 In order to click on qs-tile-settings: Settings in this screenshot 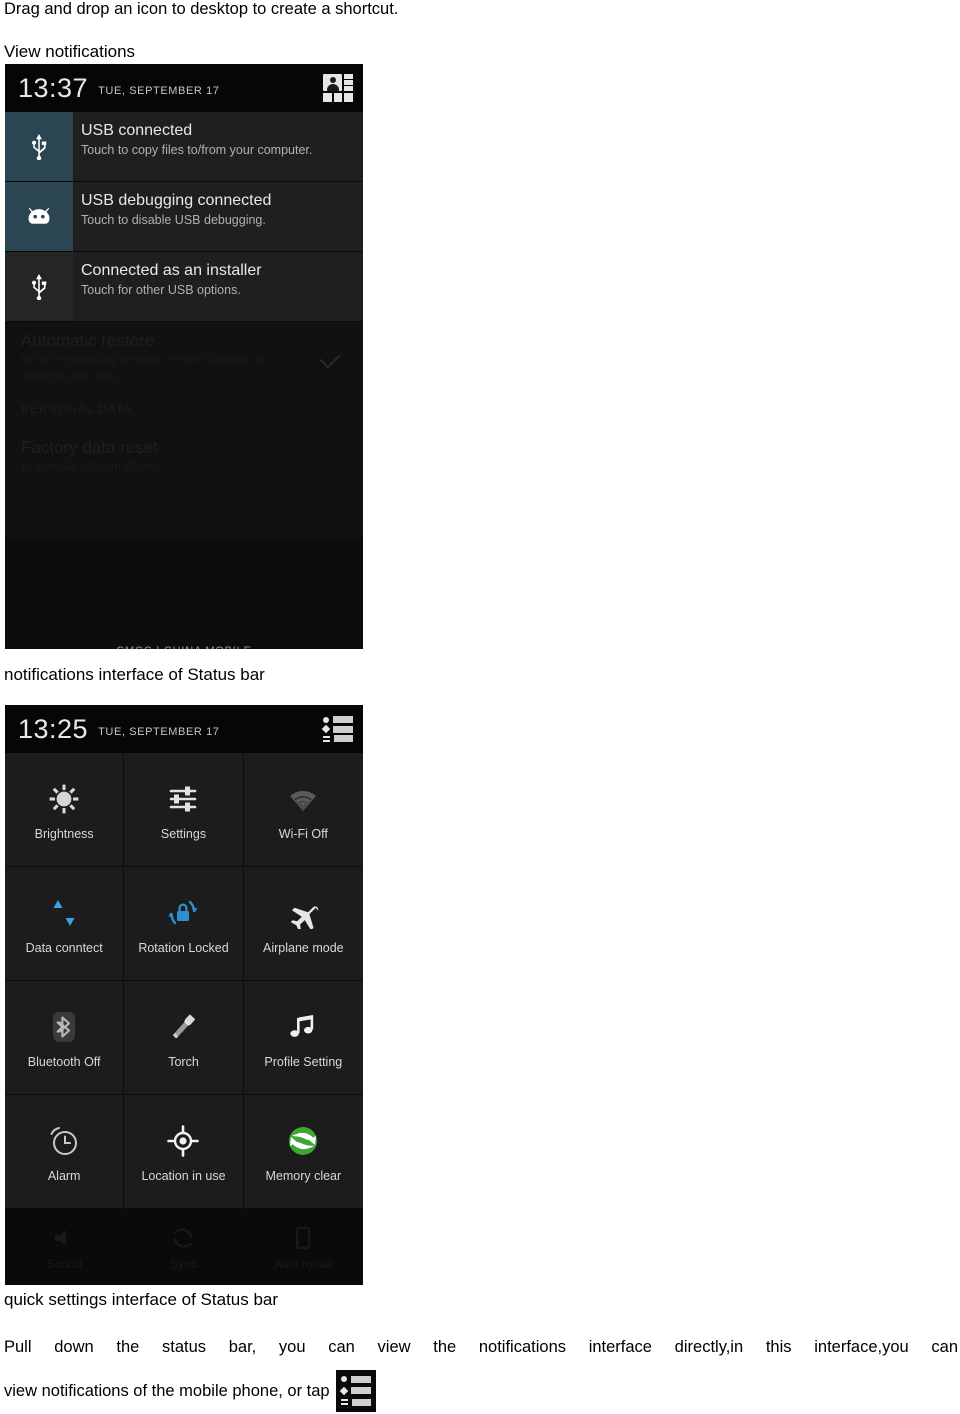, I will do `click(184, 810)`.